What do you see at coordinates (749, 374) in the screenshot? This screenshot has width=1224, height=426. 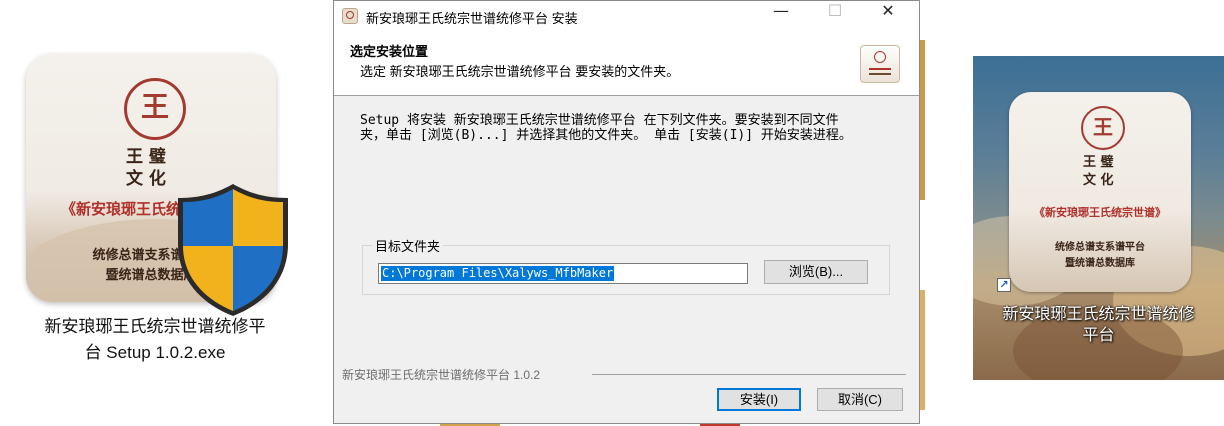 I see `footer-divider` at bounding box center [749, 374].